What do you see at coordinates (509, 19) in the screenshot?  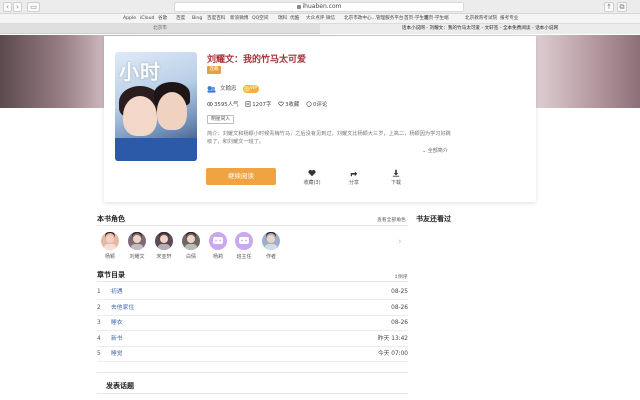 I see `bookmark-item: 报考专业` at bounding box center [509, 19].